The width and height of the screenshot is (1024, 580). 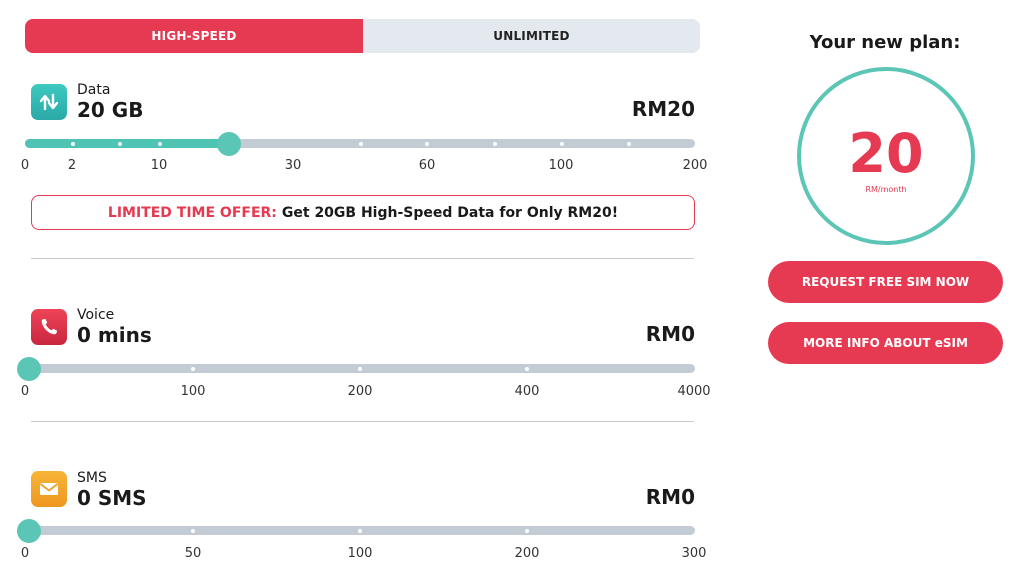 I want to click on sms-price: RM0, so click(x=670, y=497).